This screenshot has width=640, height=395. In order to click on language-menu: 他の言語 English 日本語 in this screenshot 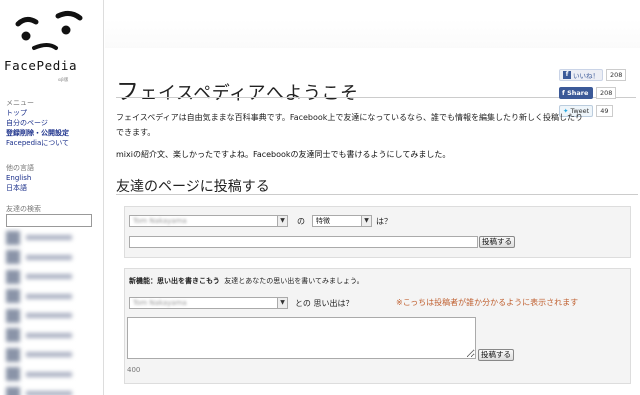, I will do `click(20, 178)`.